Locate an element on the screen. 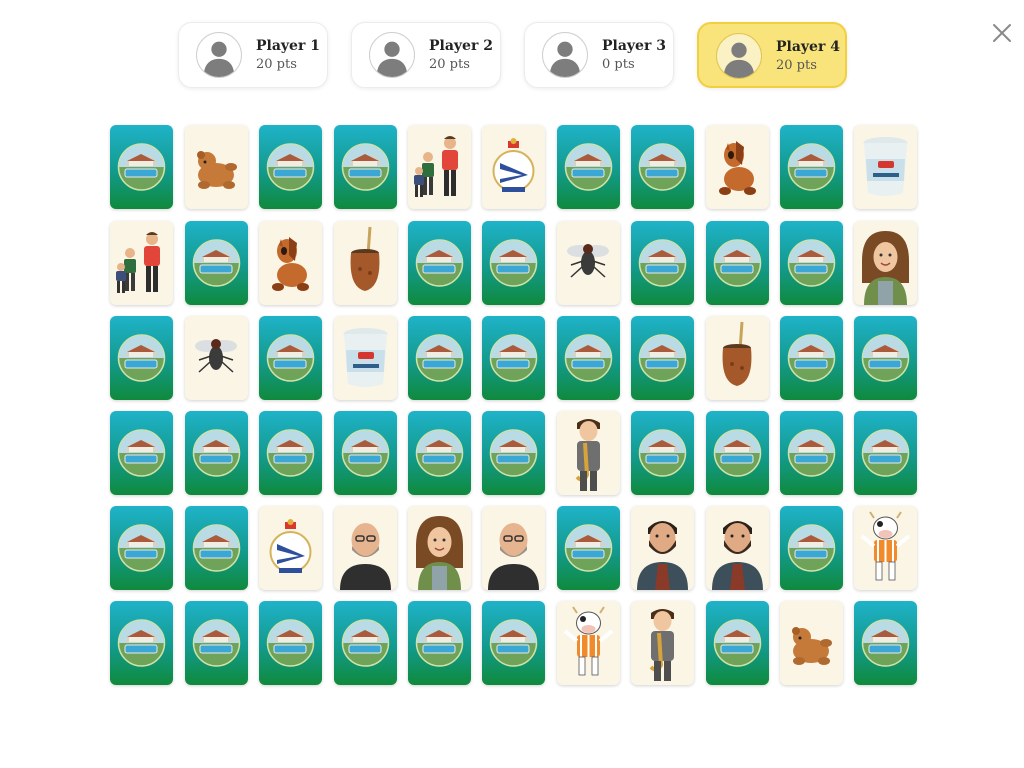  close-icon is located at coordinates (1002, 33).